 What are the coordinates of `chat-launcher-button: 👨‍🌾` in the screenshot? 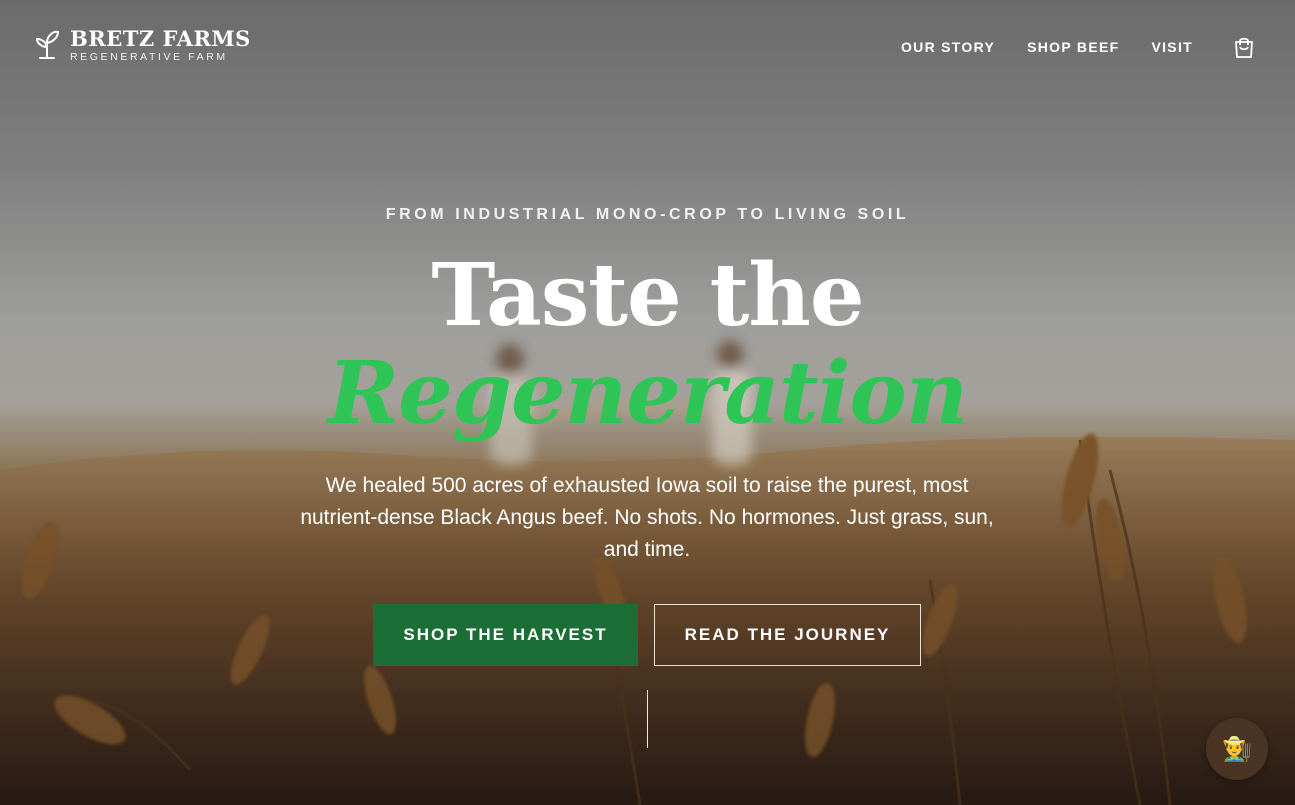 It's located at (1237, 749).